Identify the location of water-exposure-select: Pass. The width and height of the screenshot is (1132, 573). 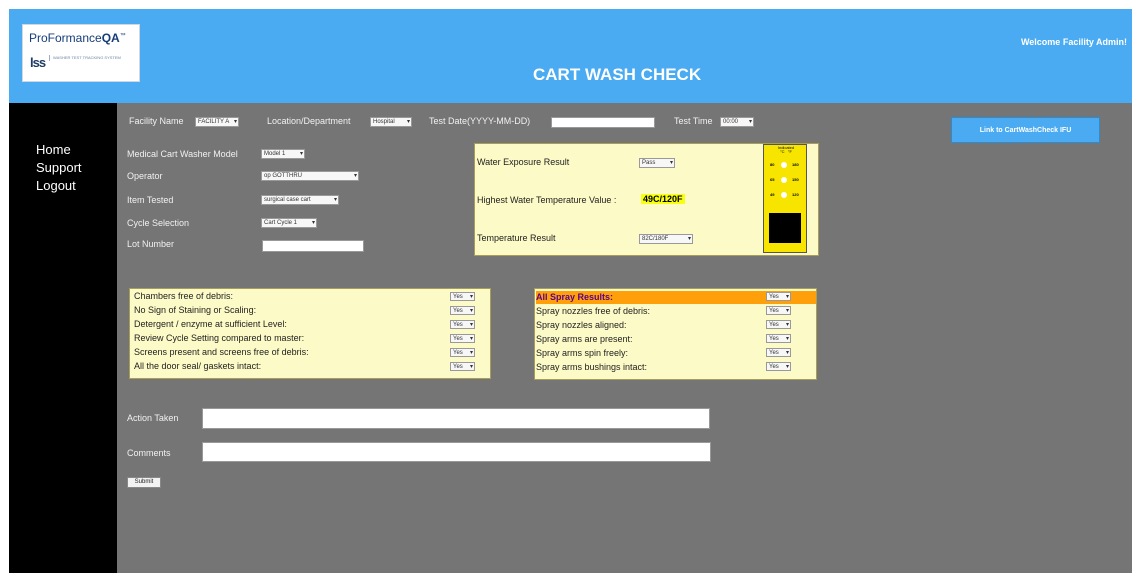
(657, 163).